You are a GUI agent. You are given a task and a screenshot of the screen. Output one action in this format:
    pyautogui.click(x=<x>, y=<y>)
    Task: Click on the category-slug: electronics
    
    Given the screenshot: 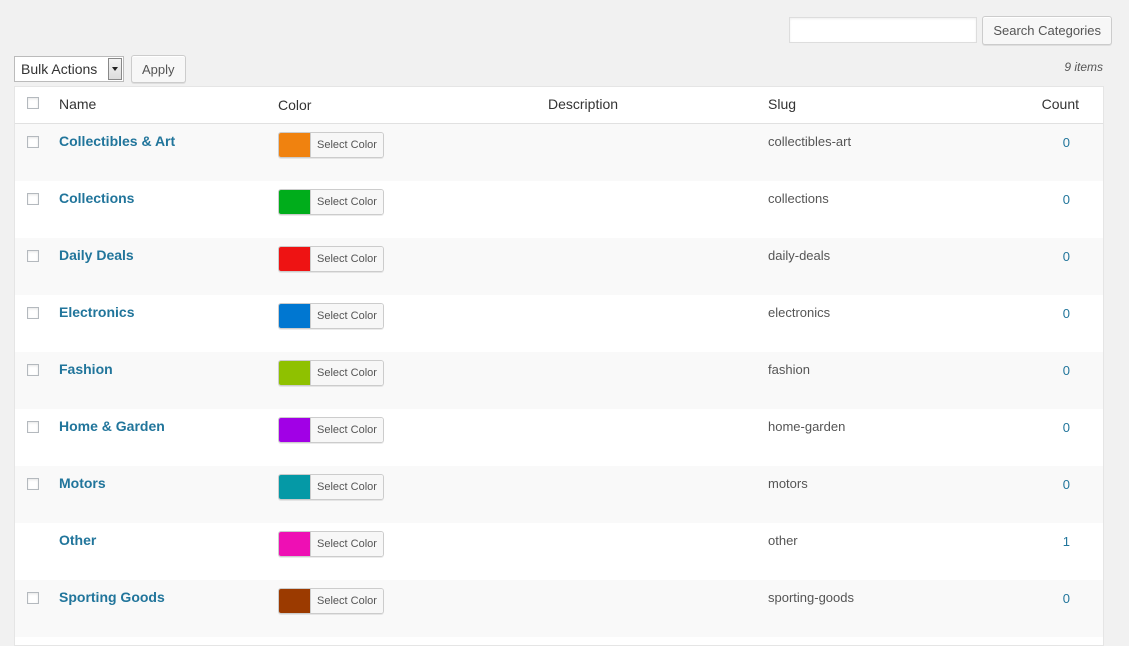 What is the action you would take?
    pyautogui.click(x=799, y=312)
    